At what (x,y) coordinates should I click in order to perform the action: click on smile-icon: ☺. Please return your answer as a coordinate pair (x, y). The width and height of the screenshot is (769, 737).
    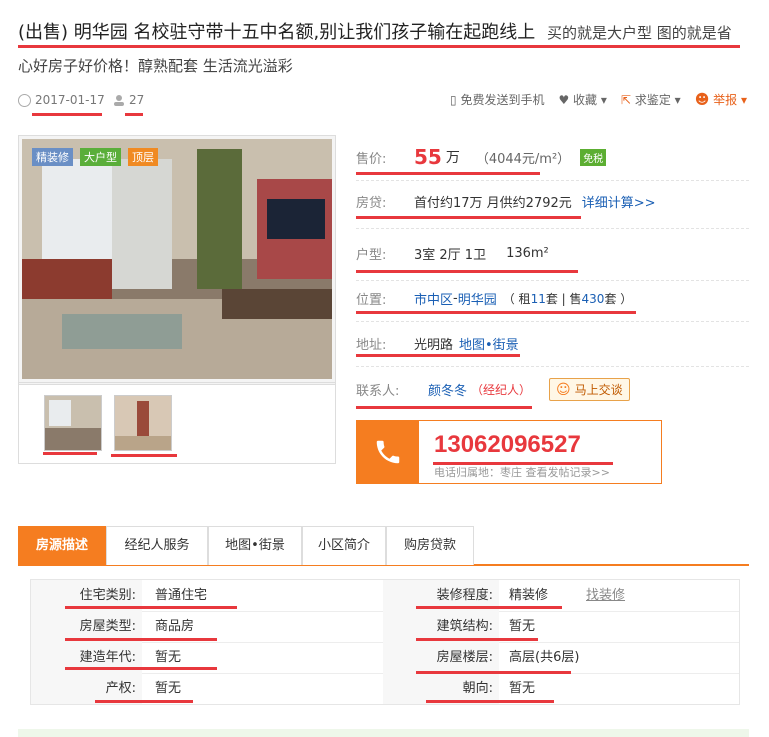
    Looking at the image, I should click on (563, 389).